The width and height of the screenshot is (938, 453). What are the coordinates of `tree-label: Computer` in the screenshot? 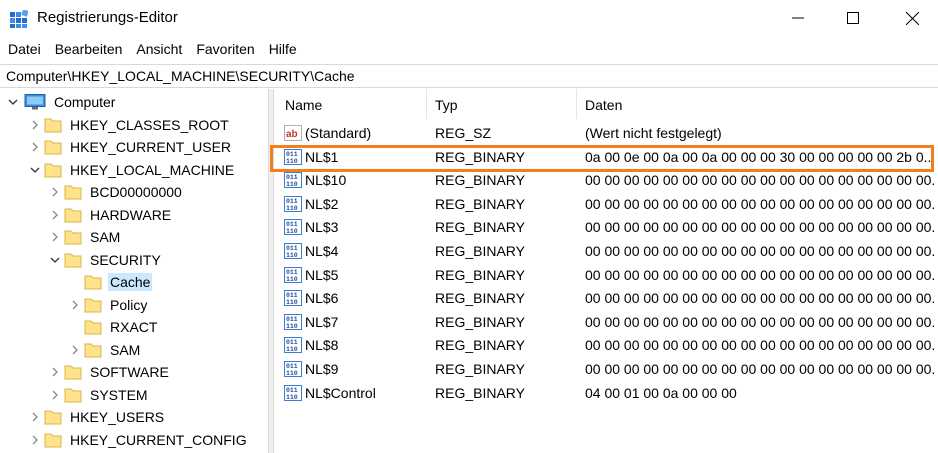 It's located at (85, 102).